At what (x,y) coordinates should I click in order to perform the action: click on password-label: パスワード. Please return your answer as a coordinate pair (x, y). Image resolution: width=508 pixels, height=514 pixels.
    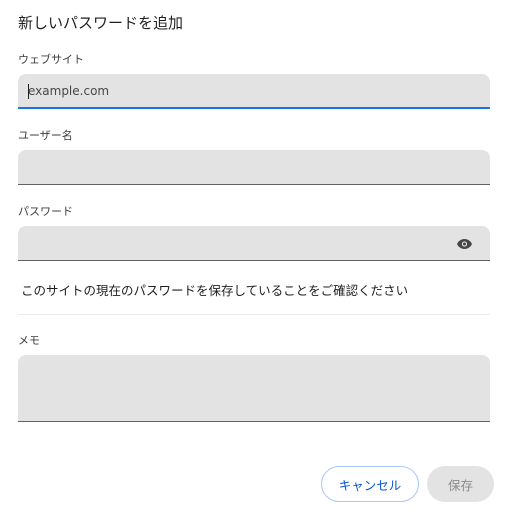
    Looking at the image, I should click on (45, 211).